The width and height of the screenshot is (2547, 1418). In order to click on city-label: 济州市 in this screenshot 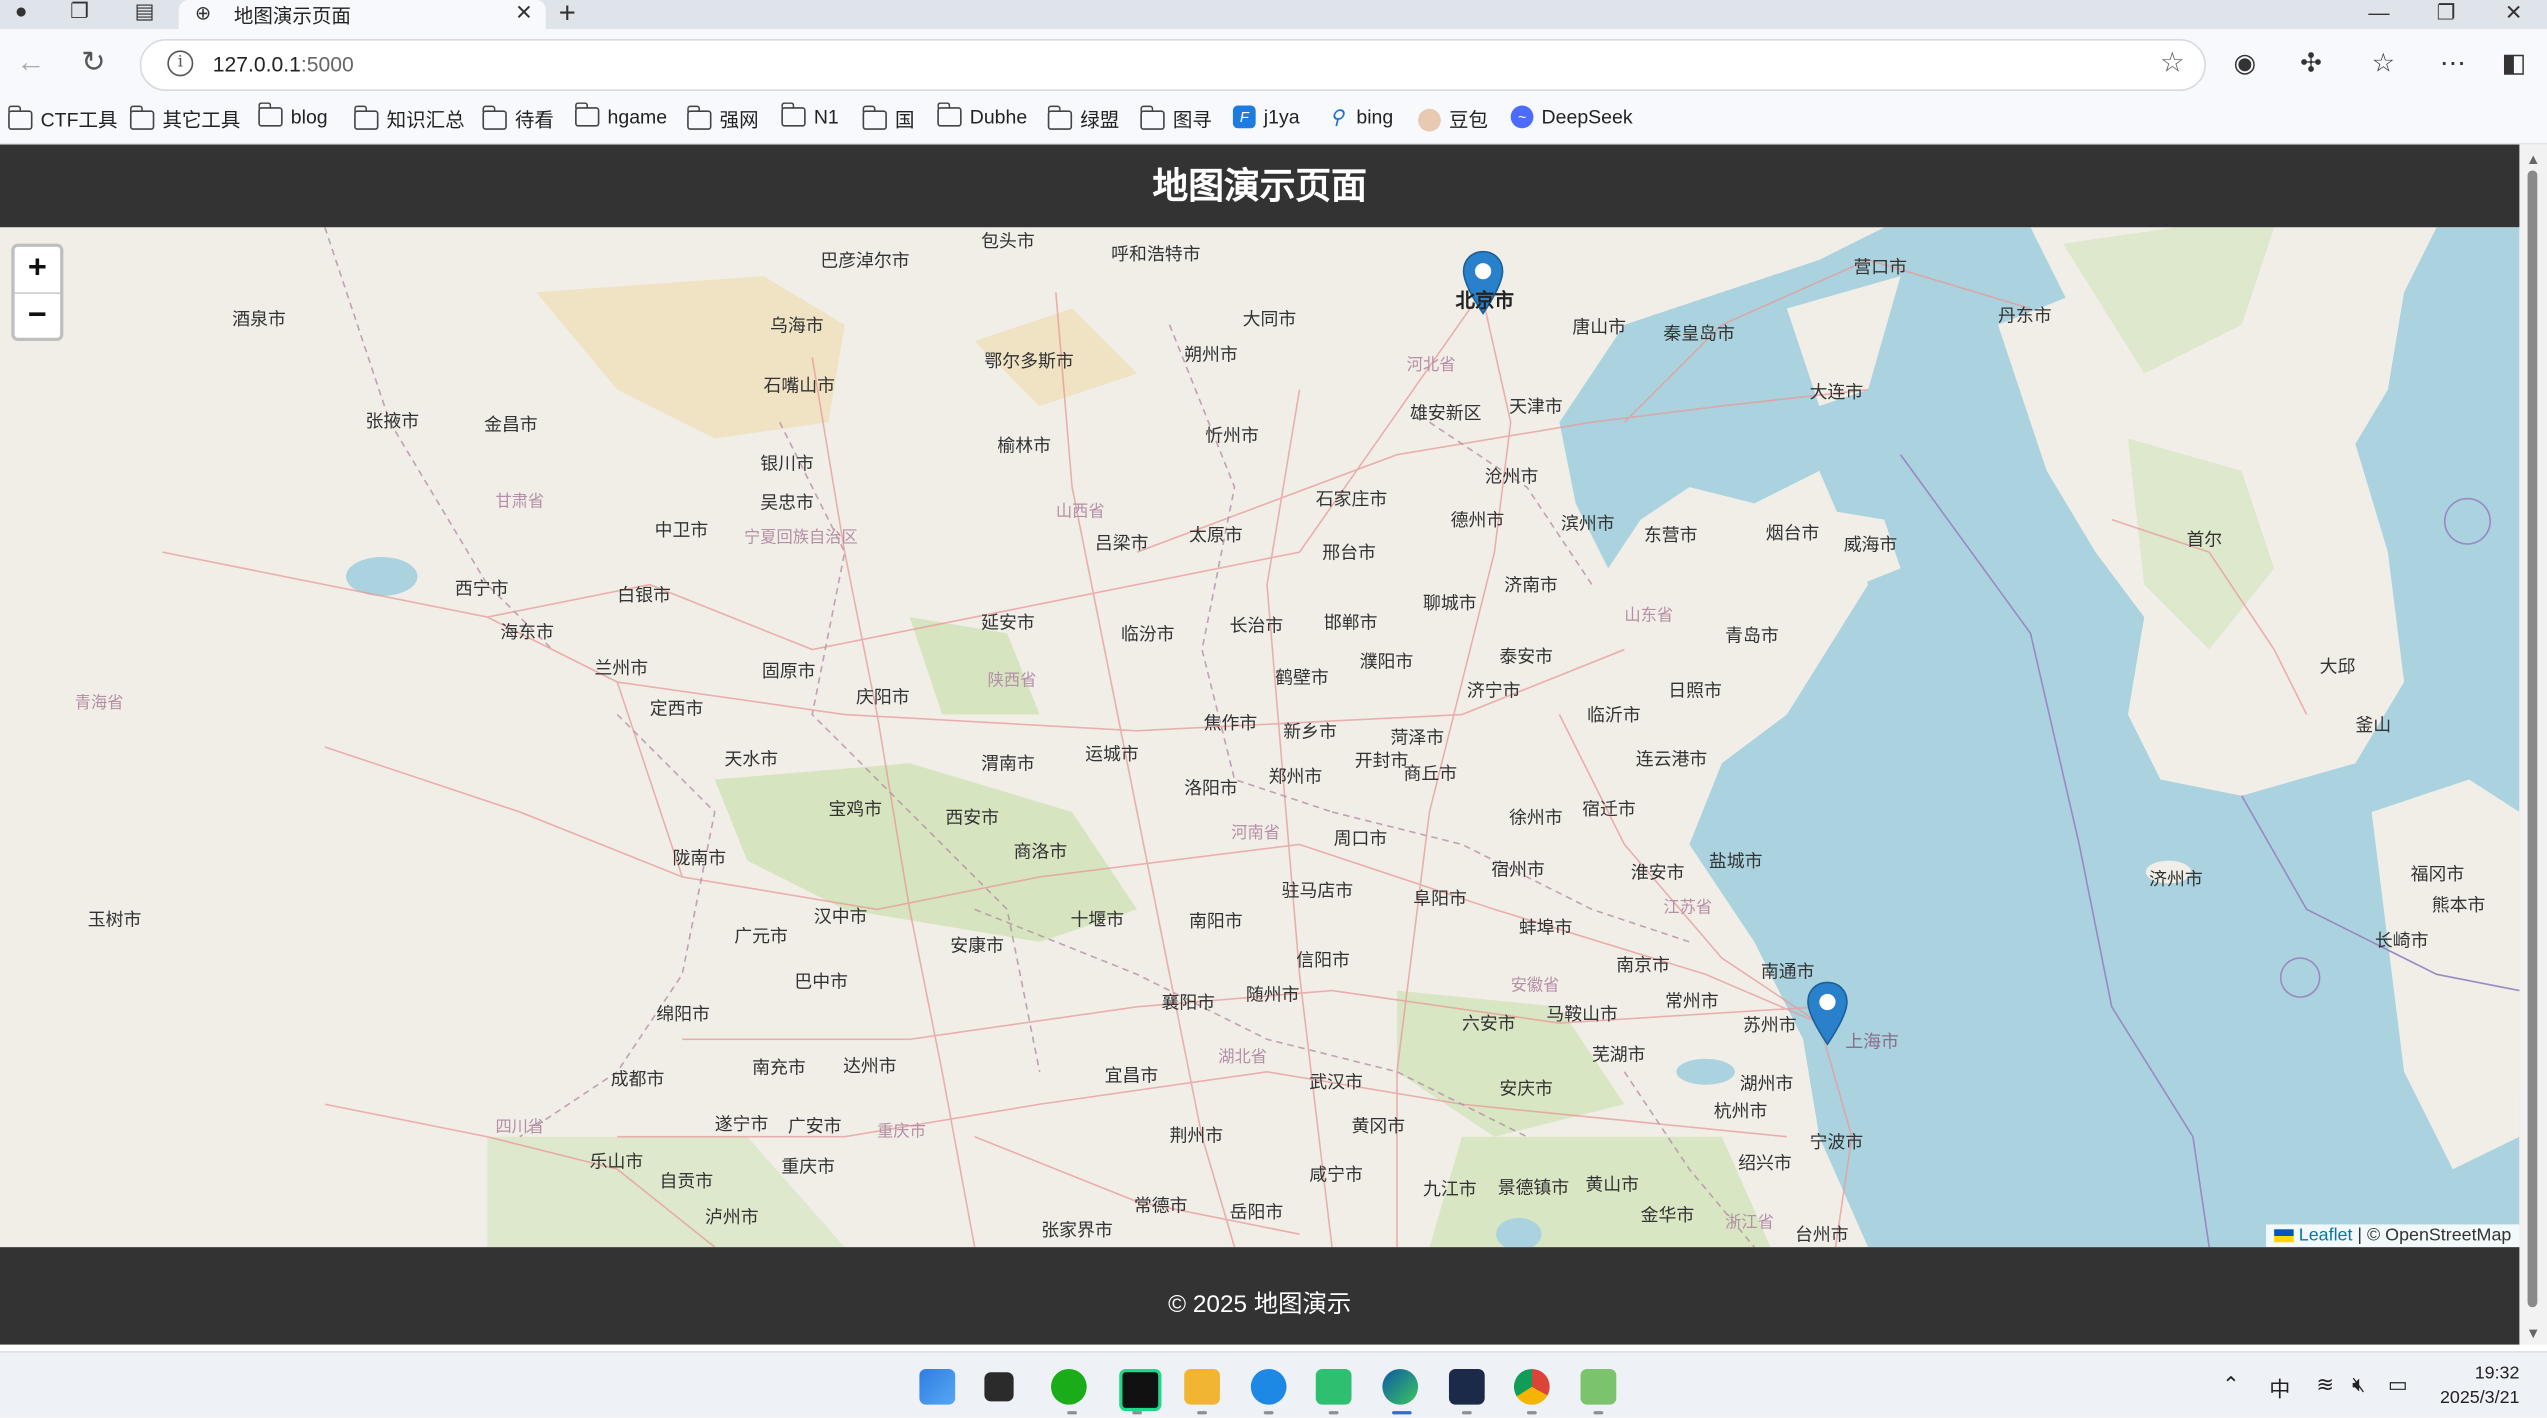, I will do `click(2176, 880)`.